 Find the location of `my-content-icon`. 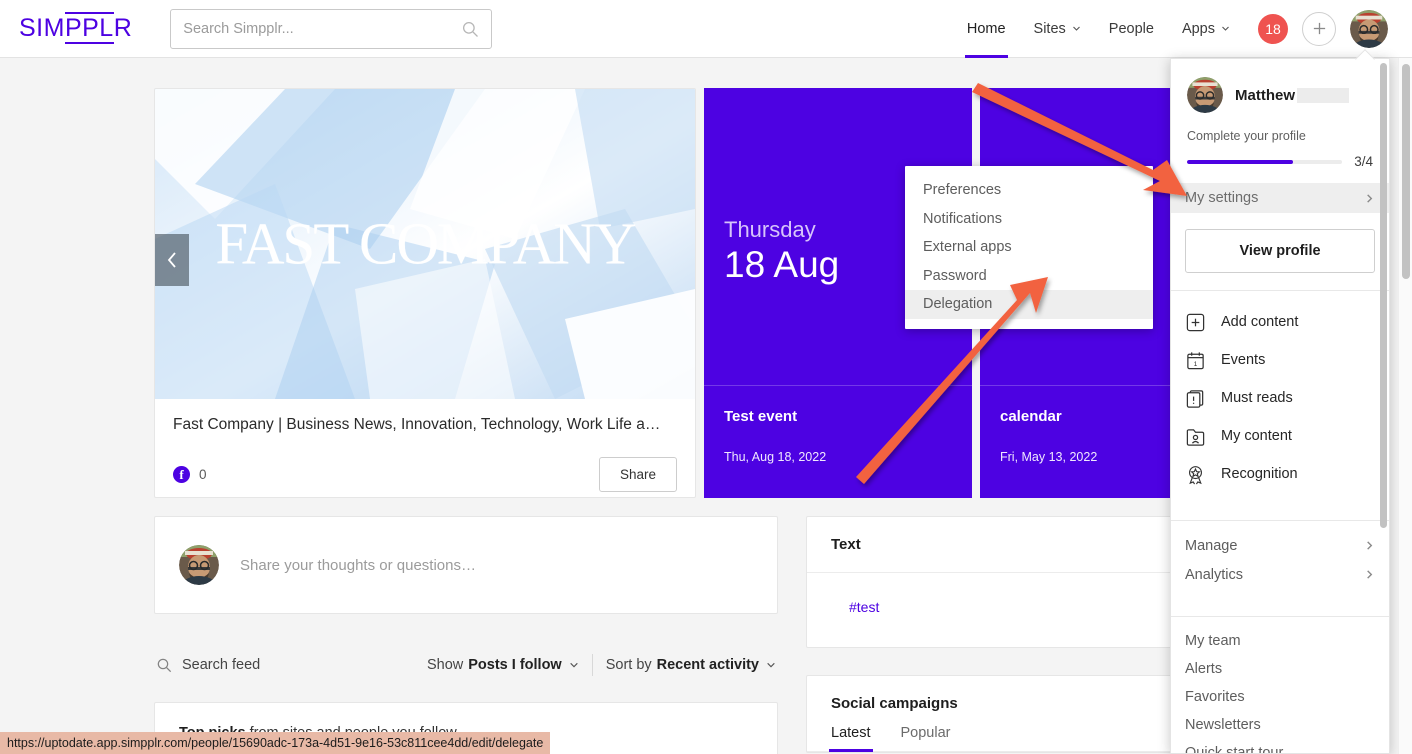

my-content-icon is located at coordinates (1195, 437).